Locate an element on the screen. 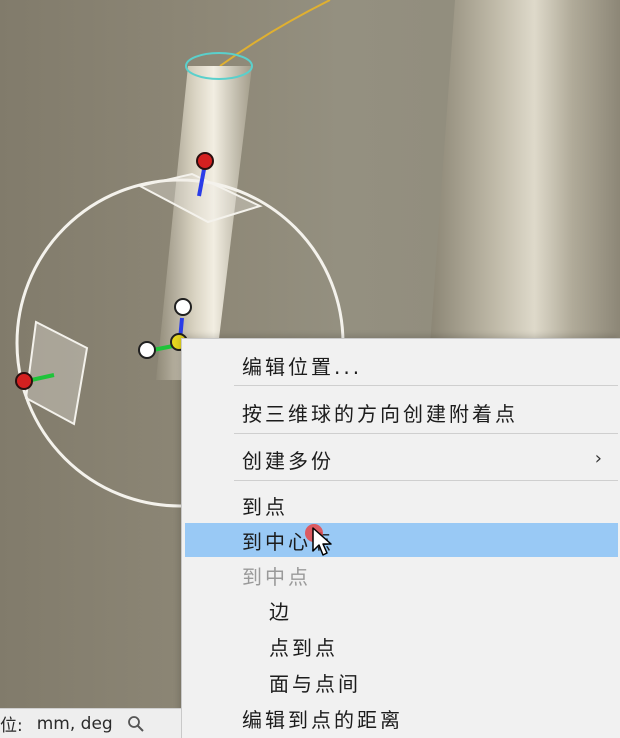  menu-item-label: 到中点 is located at coordinates (276, 576).